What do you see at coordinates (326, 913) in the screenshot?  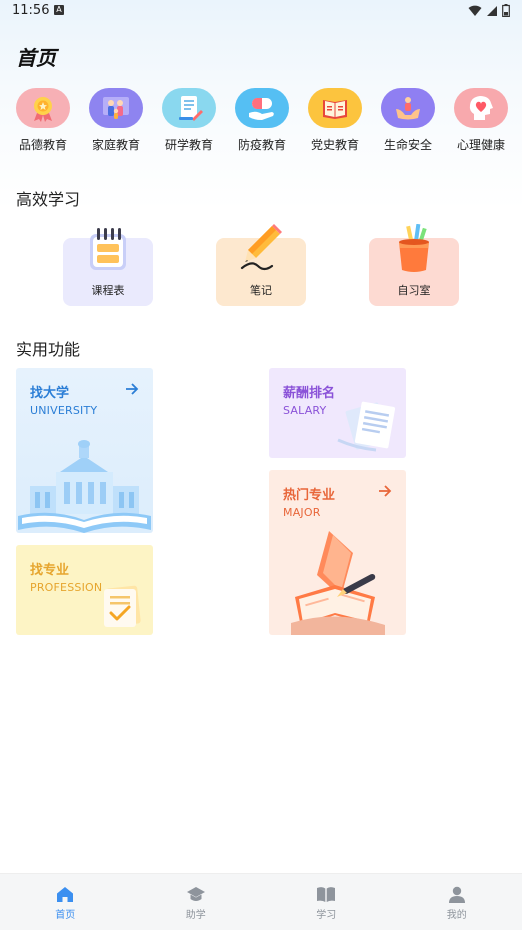 I see `nav-label: 学习` at bounding box center [326, 913].